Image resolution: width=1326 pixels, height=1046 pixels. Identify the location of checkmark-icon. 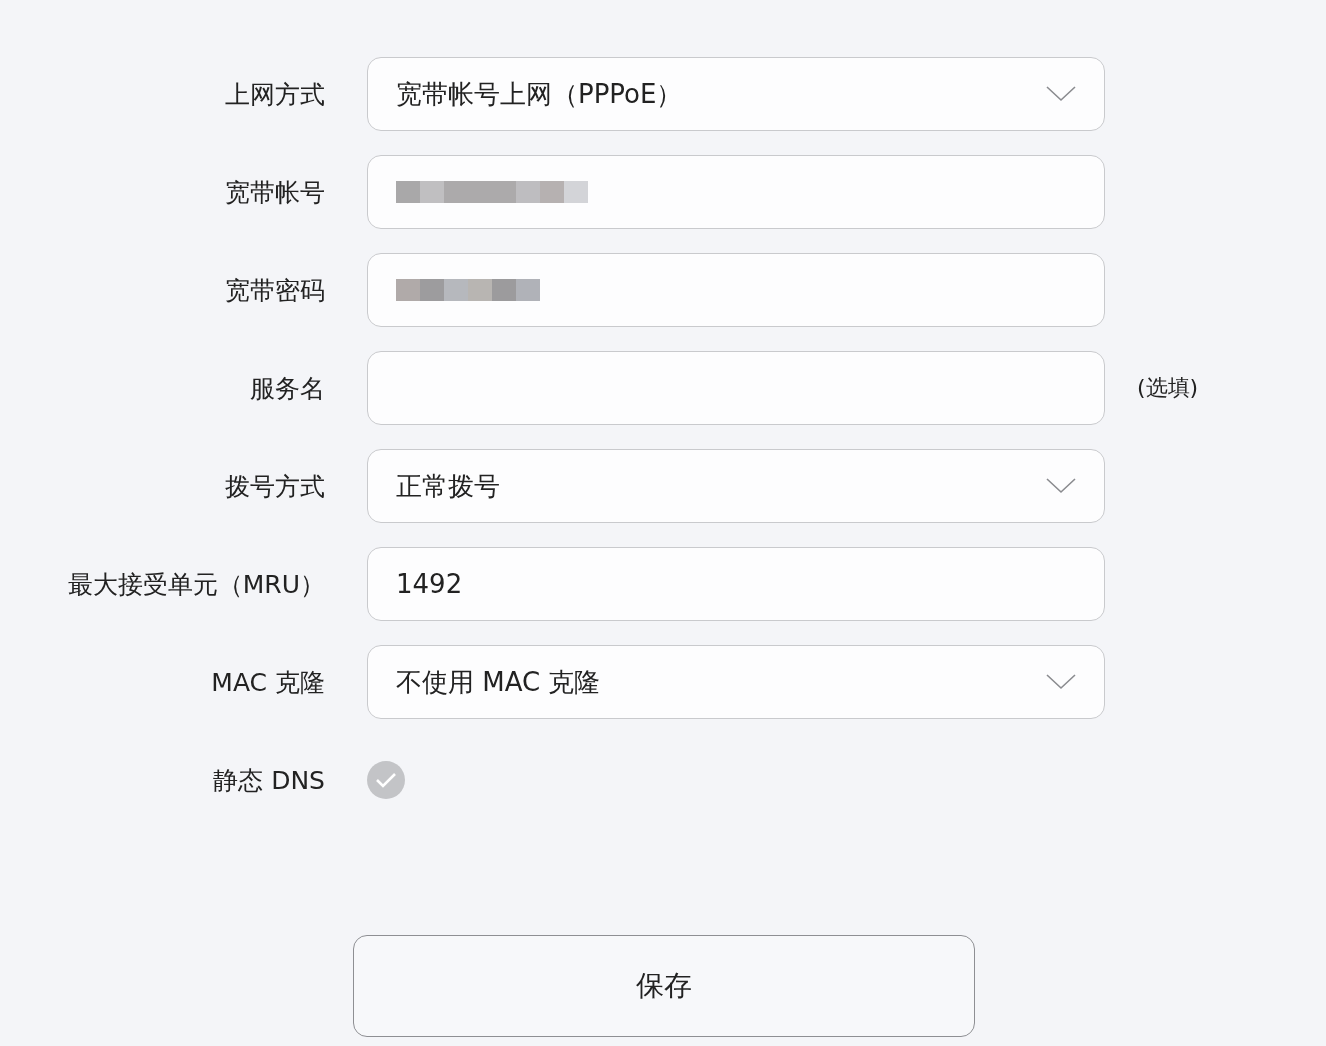
(386, 780).